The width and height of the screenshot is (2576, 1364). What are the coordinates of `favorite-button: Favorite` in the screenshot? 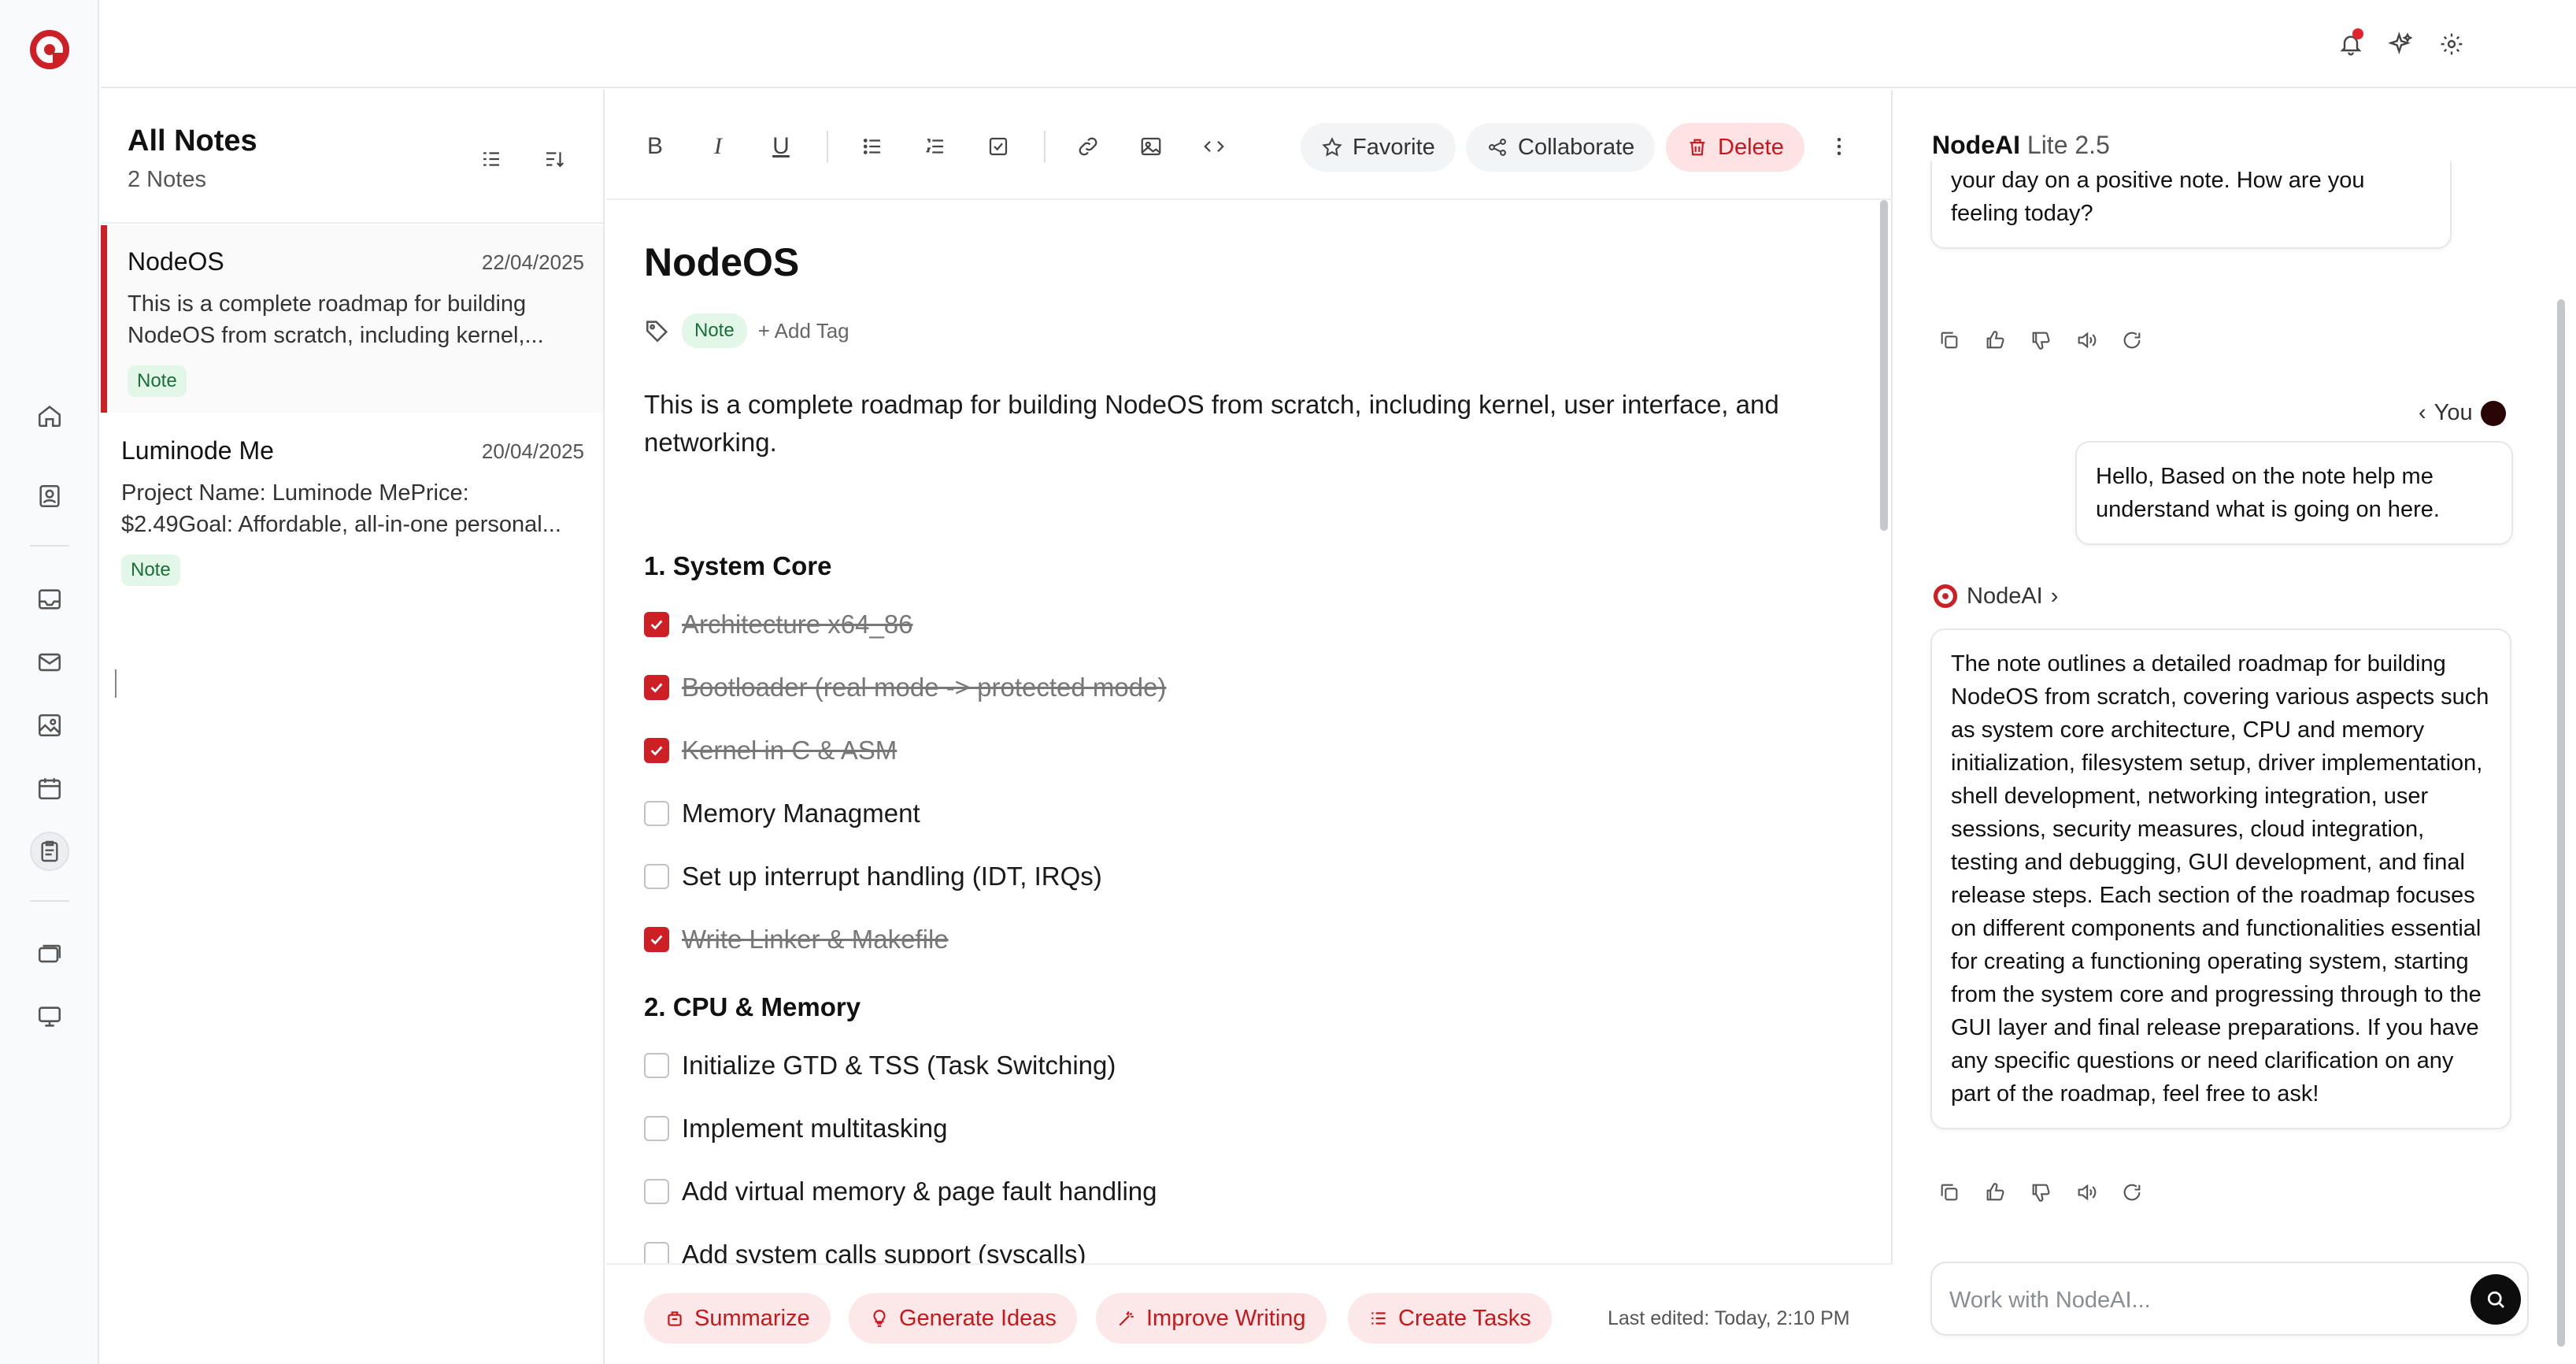 It's located at (1378, 147).